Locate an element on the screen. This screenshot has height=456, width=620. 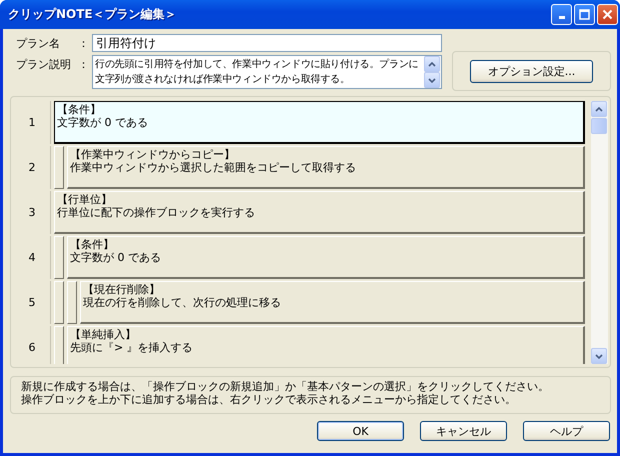
plan-description-field: 行の先頭に引用符を付加して、作業中ウィンドウに貼り付ける。プランに文字列が渡されなければ作業中ウィンドウから取得する。 is located at coordinates (267, 72).